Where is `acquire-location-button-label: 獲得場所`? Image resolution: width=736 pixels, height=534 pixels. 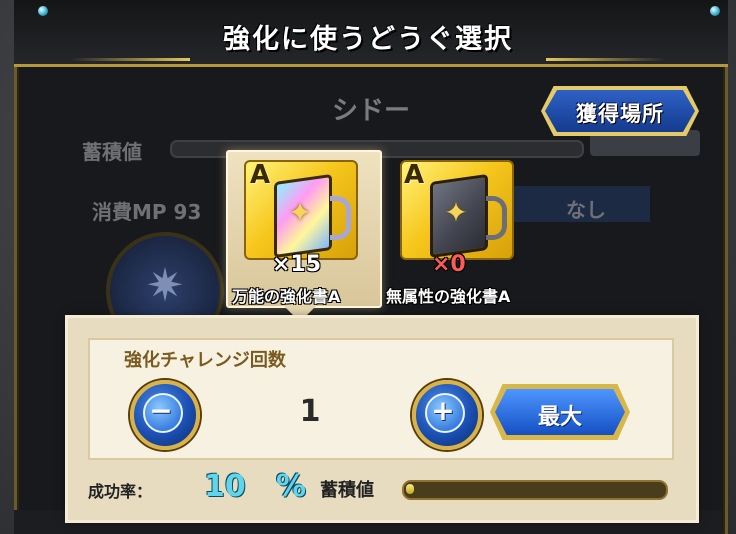
acquire-location-button-label: 獲得場所 is located at coordinates (620, 113).